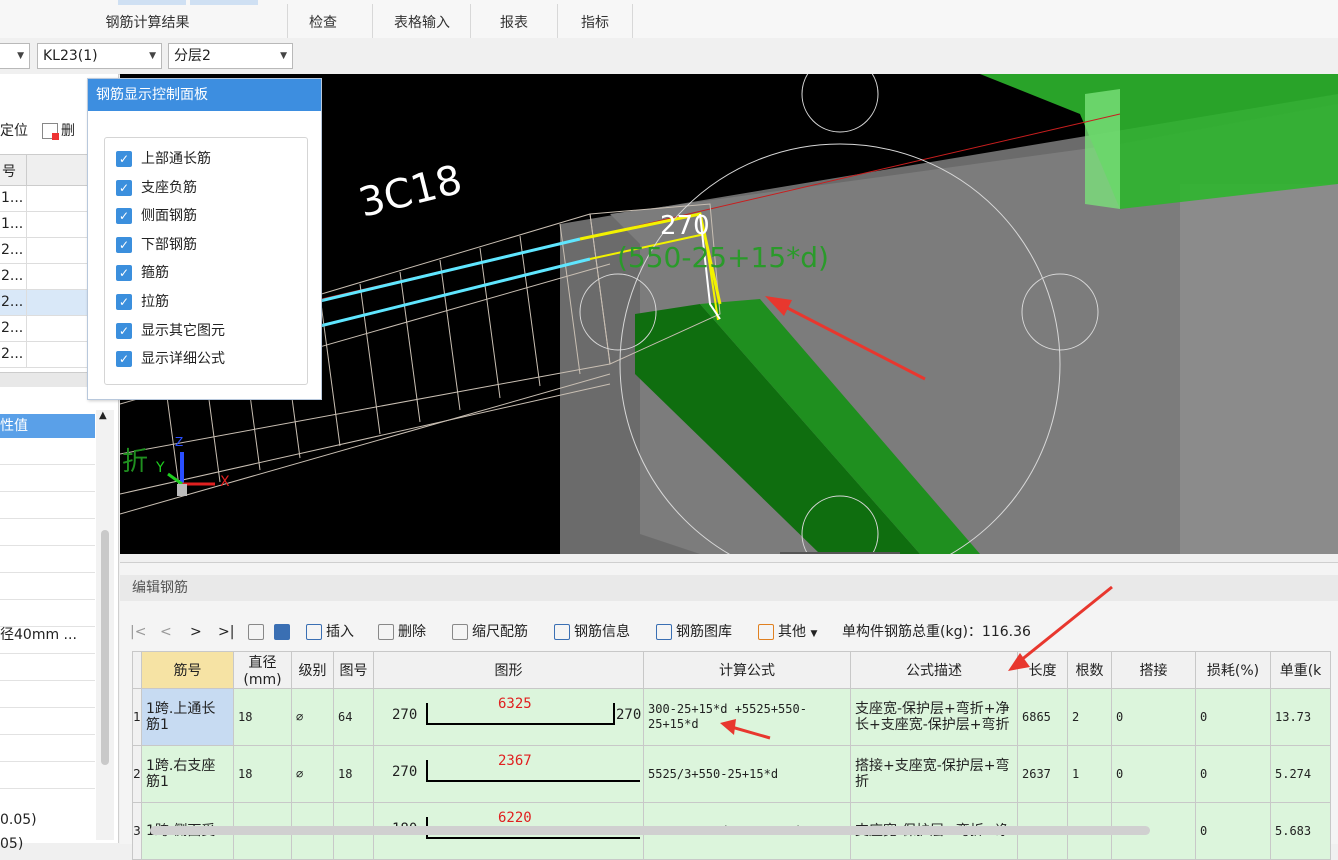 This screenshot has width=1338, height=860. I want to click on col-header: 单重(k, so click(1300, 670).